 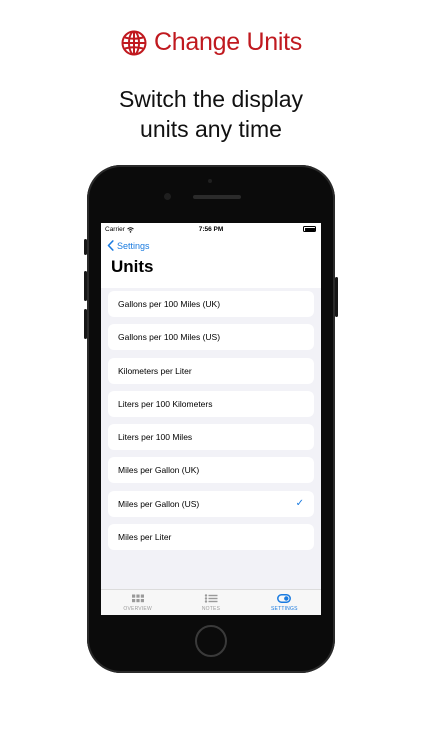 What do you see at coordinates (211, 470) in the screenshot?
I see `unit-option-miles-per-gallon-uk: Miles per Gallon (UK)` at bounding box center [211, 470].